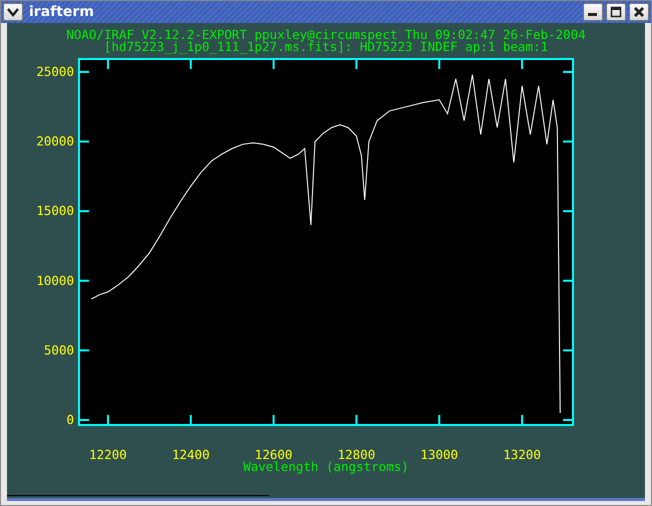 The width and height of the screenshot is (652, 506). I want to click on y-tick-label: 15000, so click(55, 210).